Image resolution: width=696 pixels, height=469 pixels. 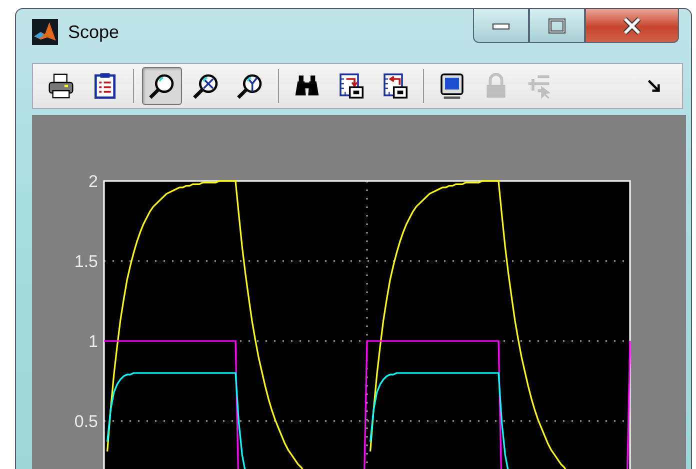 I want to click on close-button, so click(x=632, y=26).